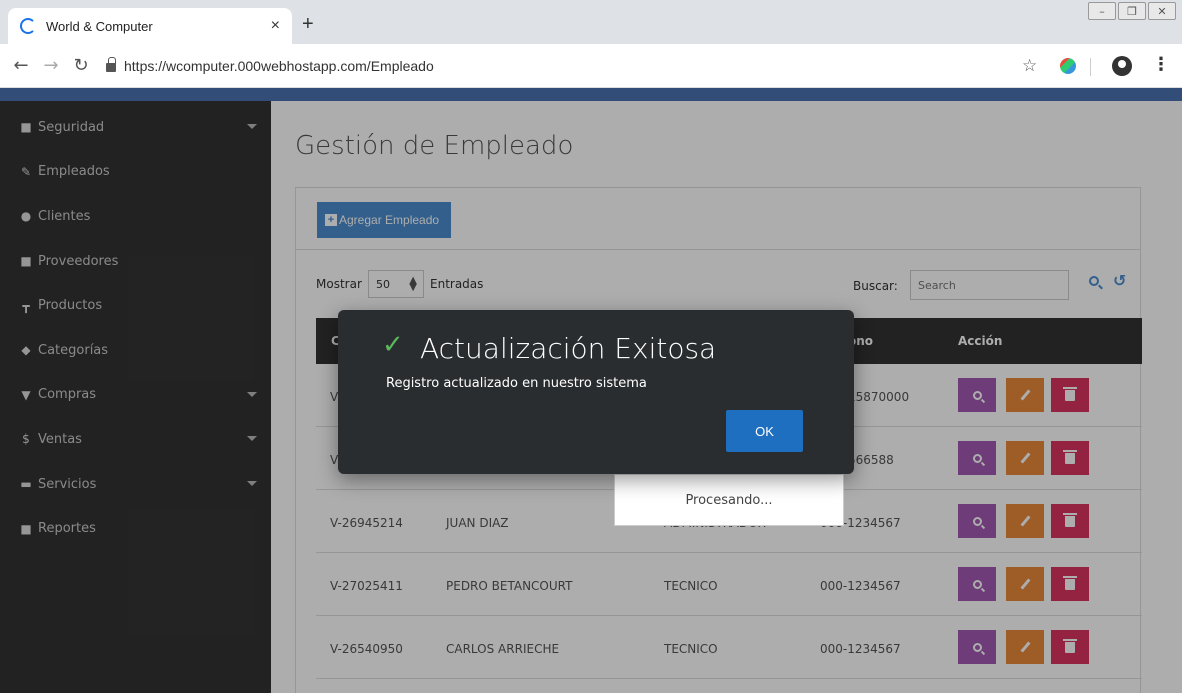  Describe the element at coordinates (516, 383) in the screenshot. I see `dialog-message: Registro actualizado en nuestro sistema` at that location.